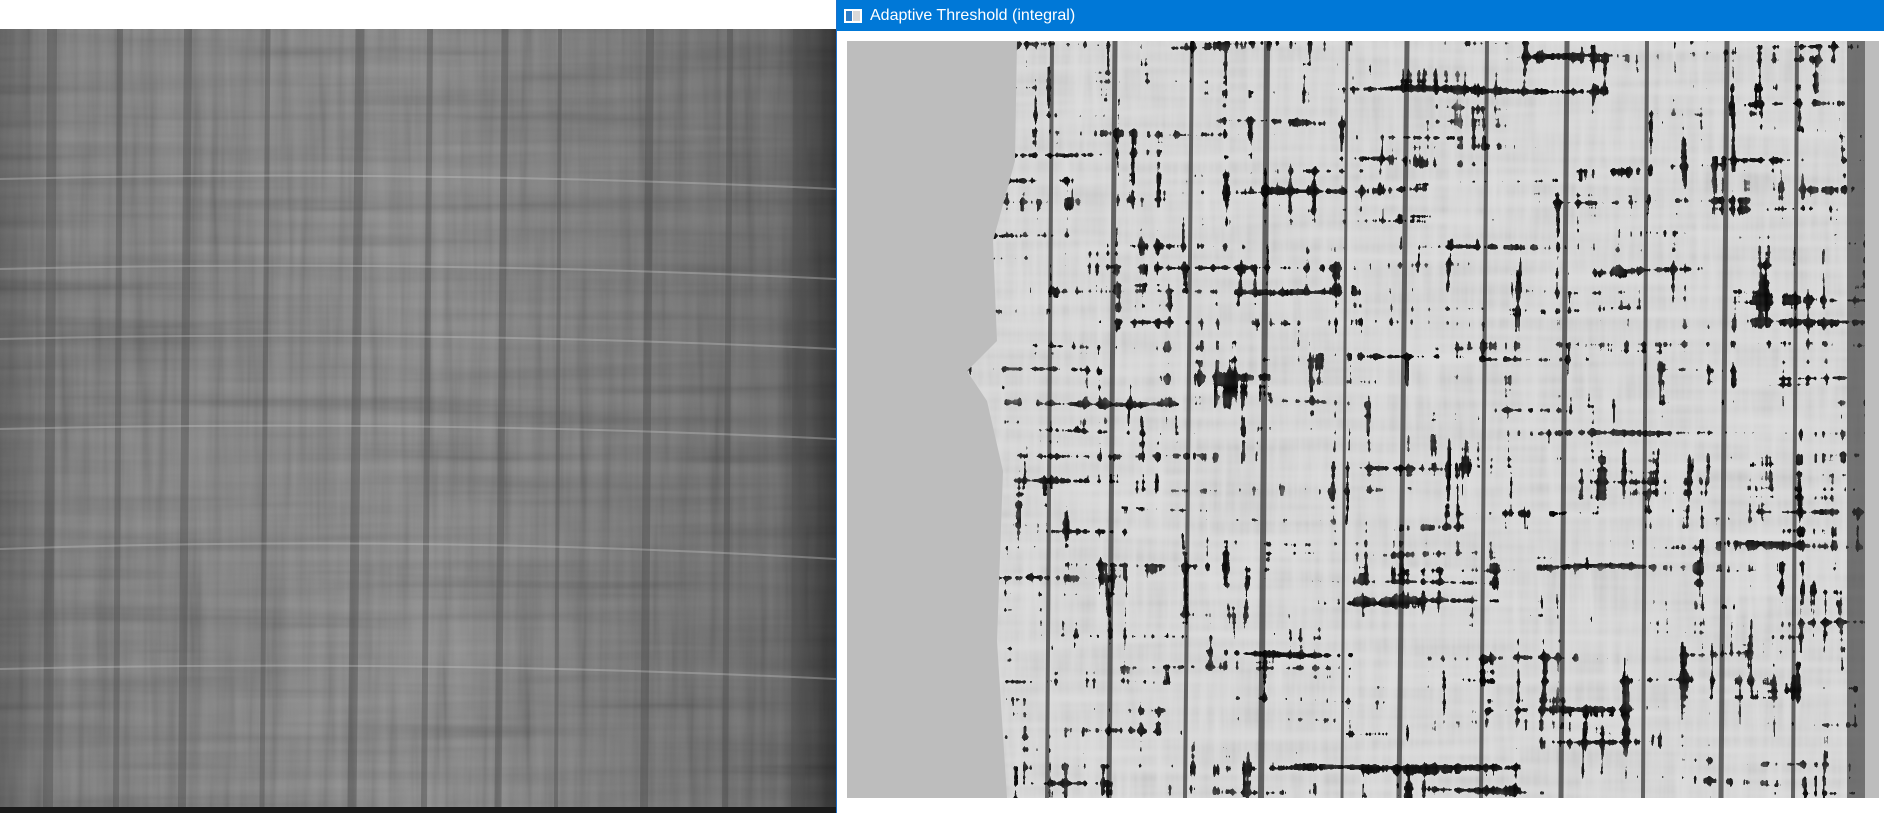 This screenshot has height=813, width=1884. Describe the element at coordinates (1360, 810) in the screenshot. I see `window-bottom-edge` at that location.